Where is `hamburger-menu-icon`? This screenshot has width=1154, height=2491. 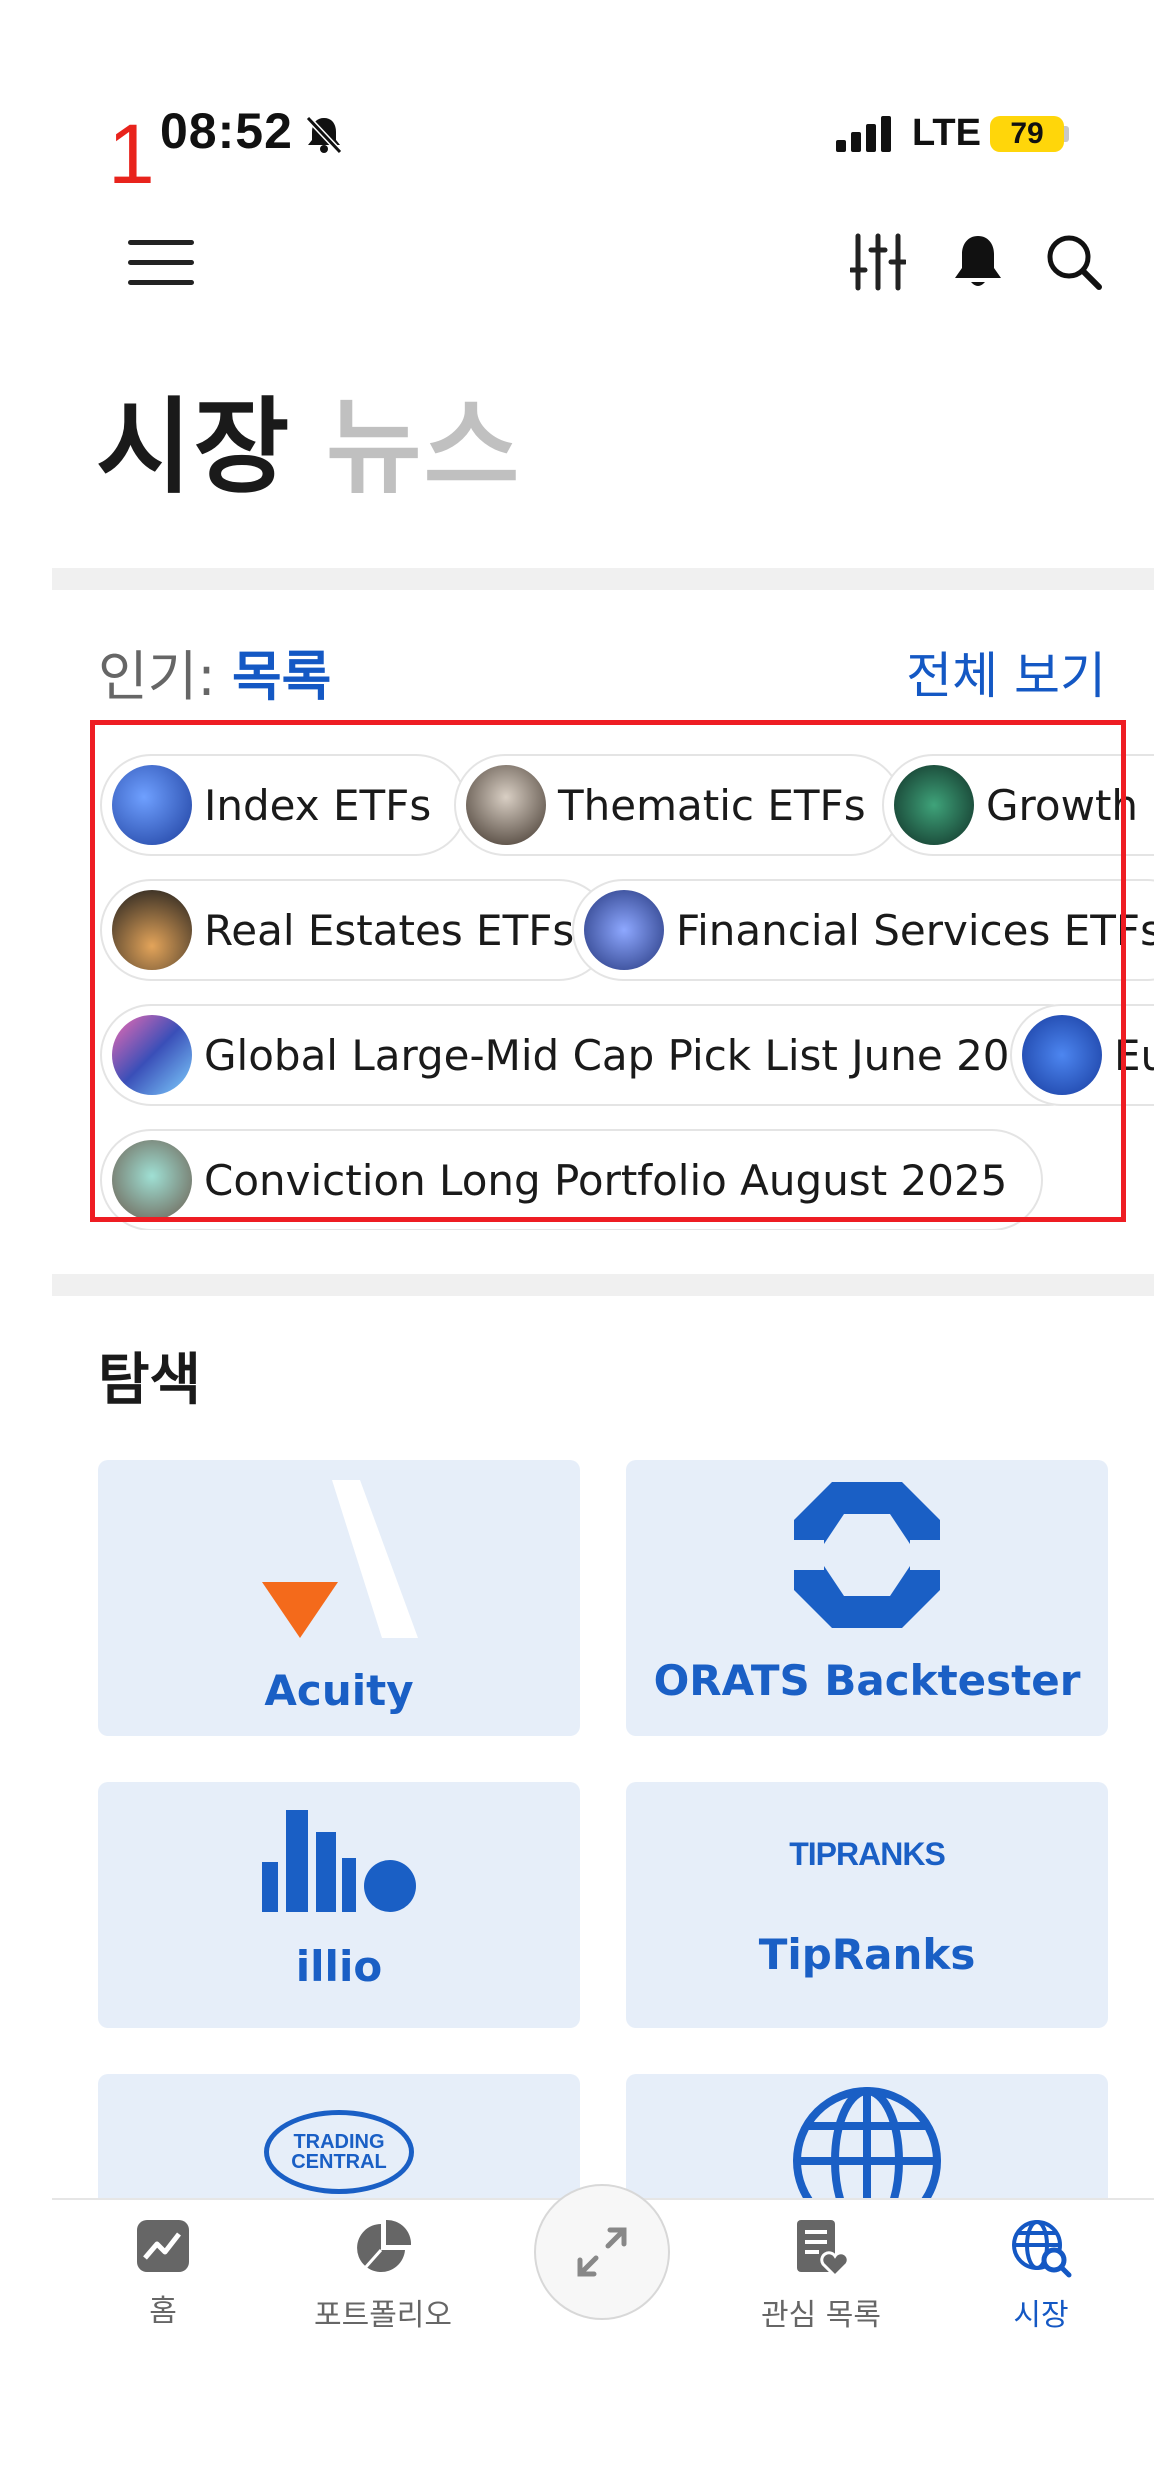
hamburger-menu-icon is located at coordinates (161, 263).